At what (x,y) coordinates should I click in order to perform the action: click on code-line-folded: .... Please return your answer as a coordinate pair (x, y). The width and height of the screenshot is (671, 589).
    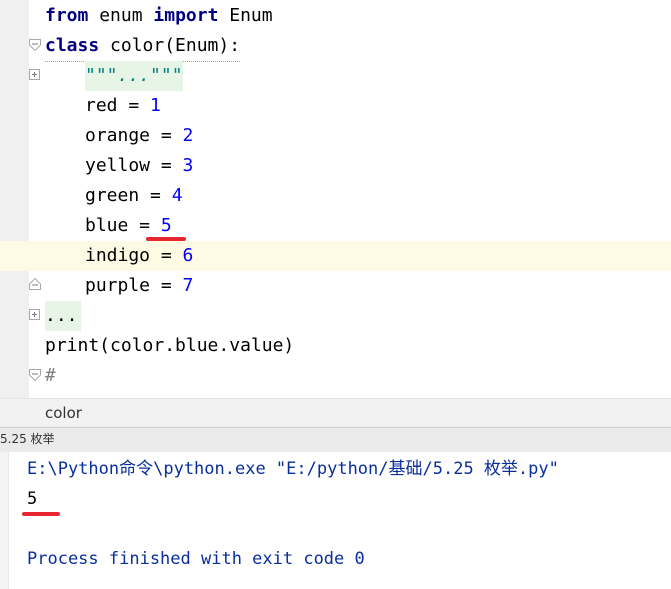
    Looking at the image, I should click on (335, 316).